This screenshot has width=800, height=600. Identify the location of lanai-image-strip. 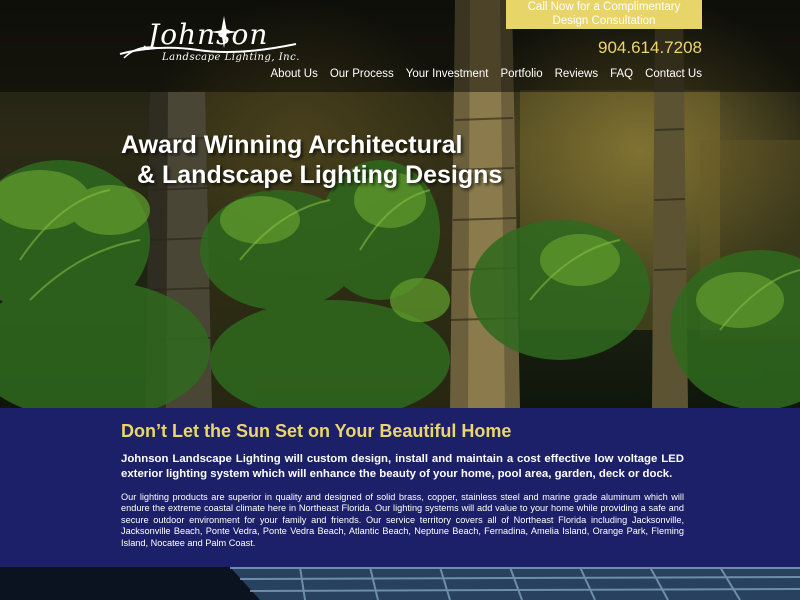
(400, 583).